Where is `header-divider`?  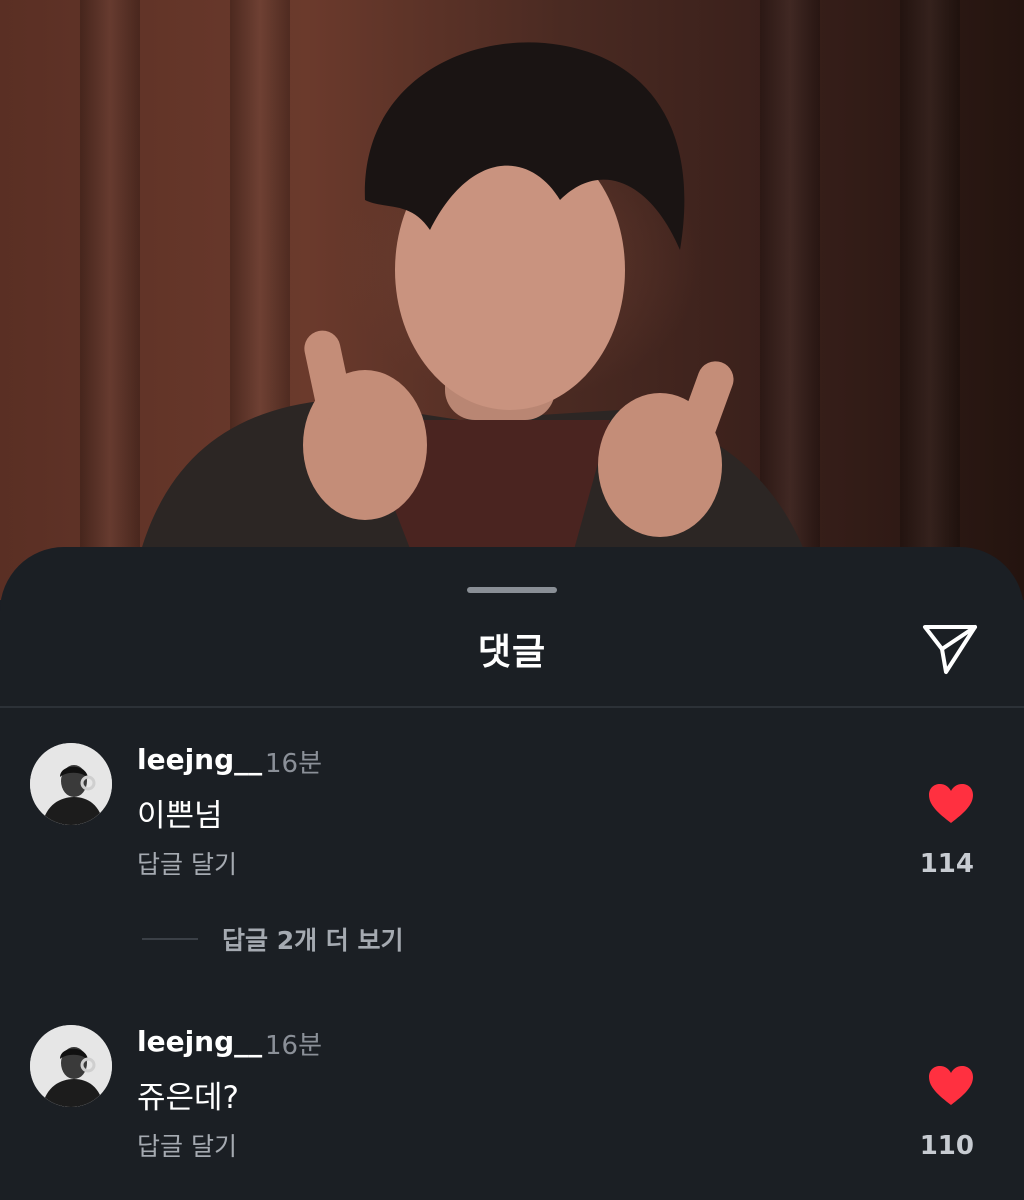 header-divider is located at coordinates (512, 707).